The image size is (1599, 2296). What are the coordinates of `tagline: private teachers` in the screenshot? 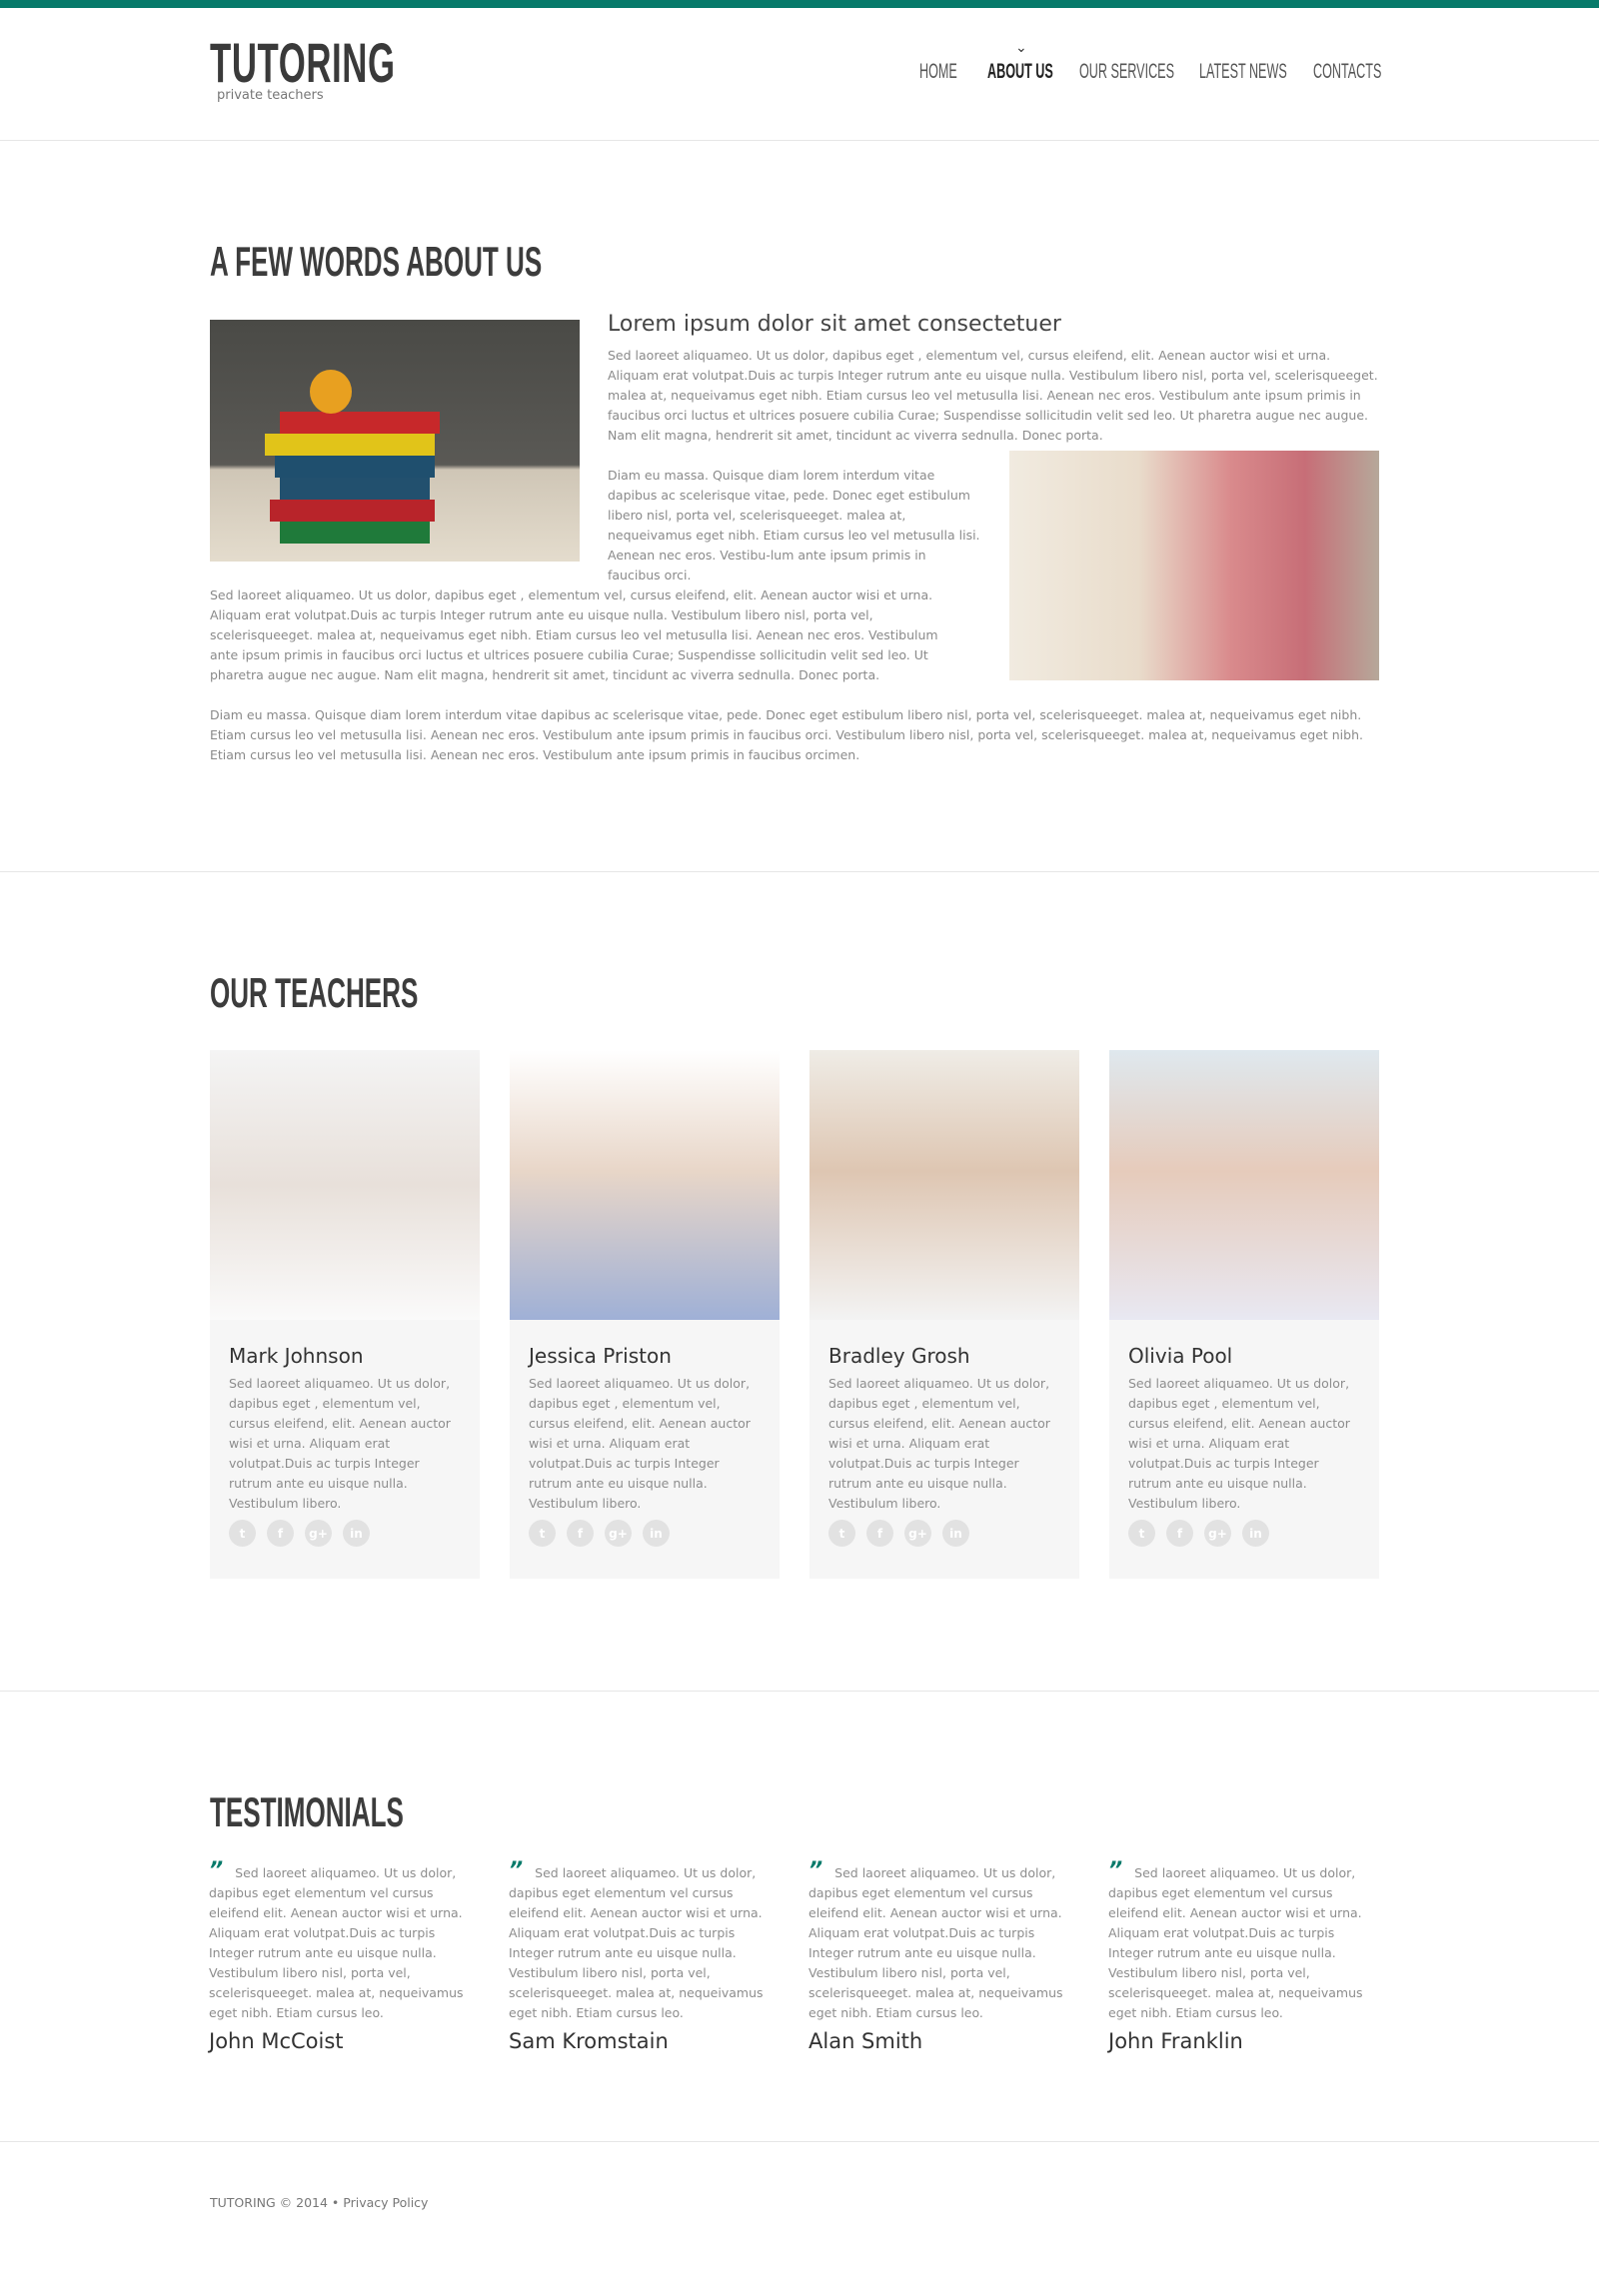 It's located at (270, 95).